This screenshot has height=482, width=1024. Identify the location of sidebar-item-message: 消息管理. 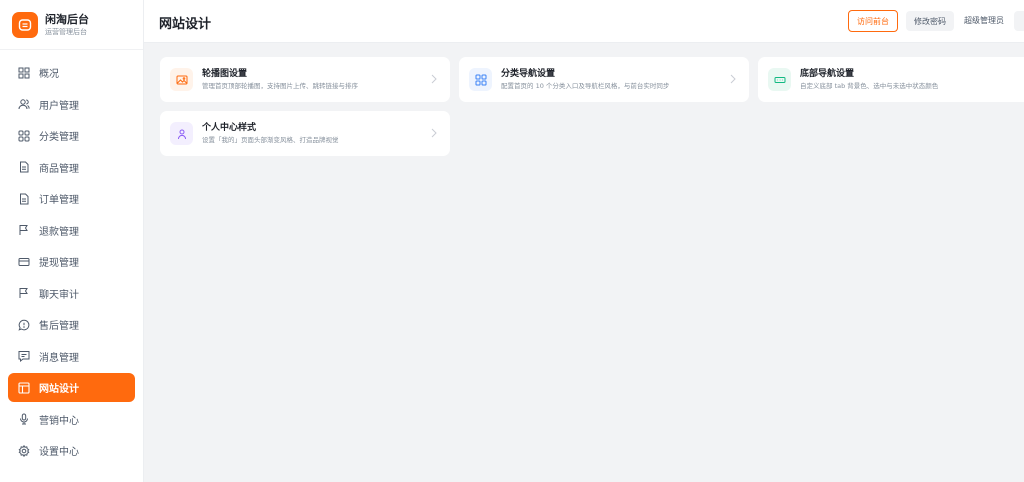
(71, 356).